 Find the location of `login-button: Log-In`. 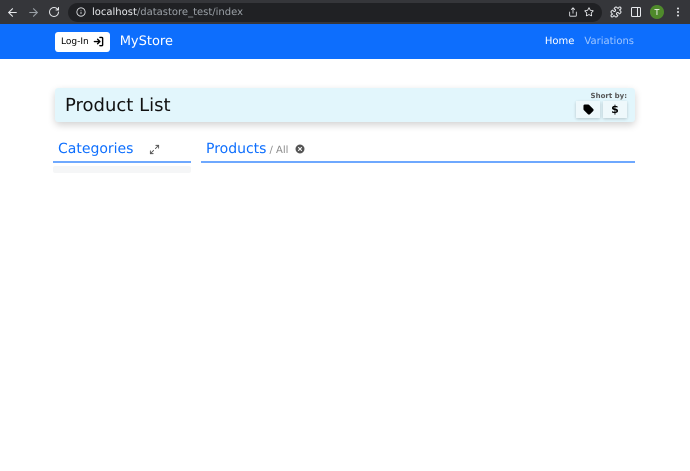

login-button: Log-In is located at coordinates (82, 42).